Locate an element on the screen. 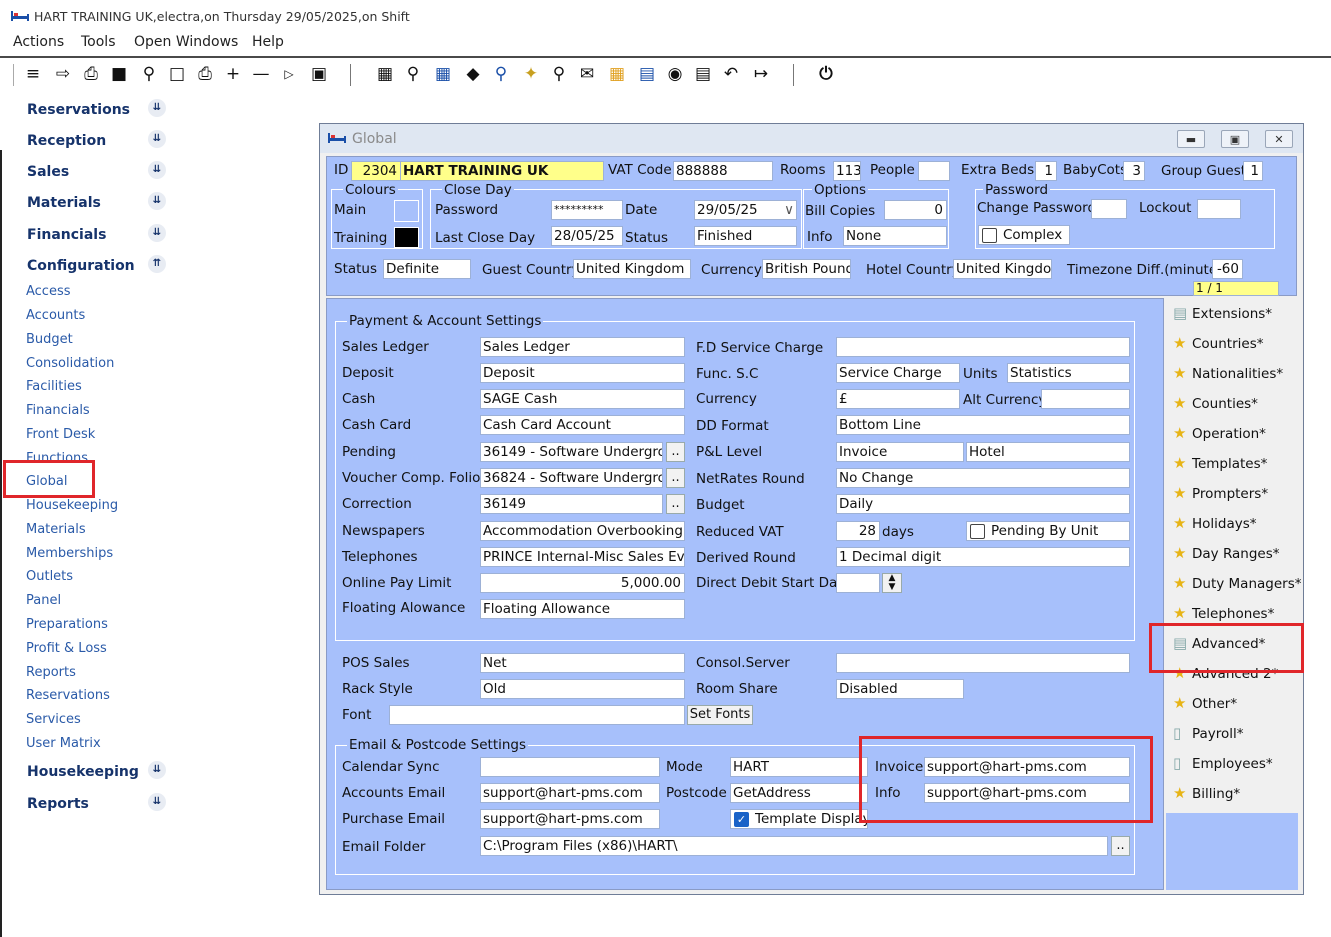 The image size is (1331, 937). hotel-country-field: United Kingdom is located at coordinates (1002, 269).